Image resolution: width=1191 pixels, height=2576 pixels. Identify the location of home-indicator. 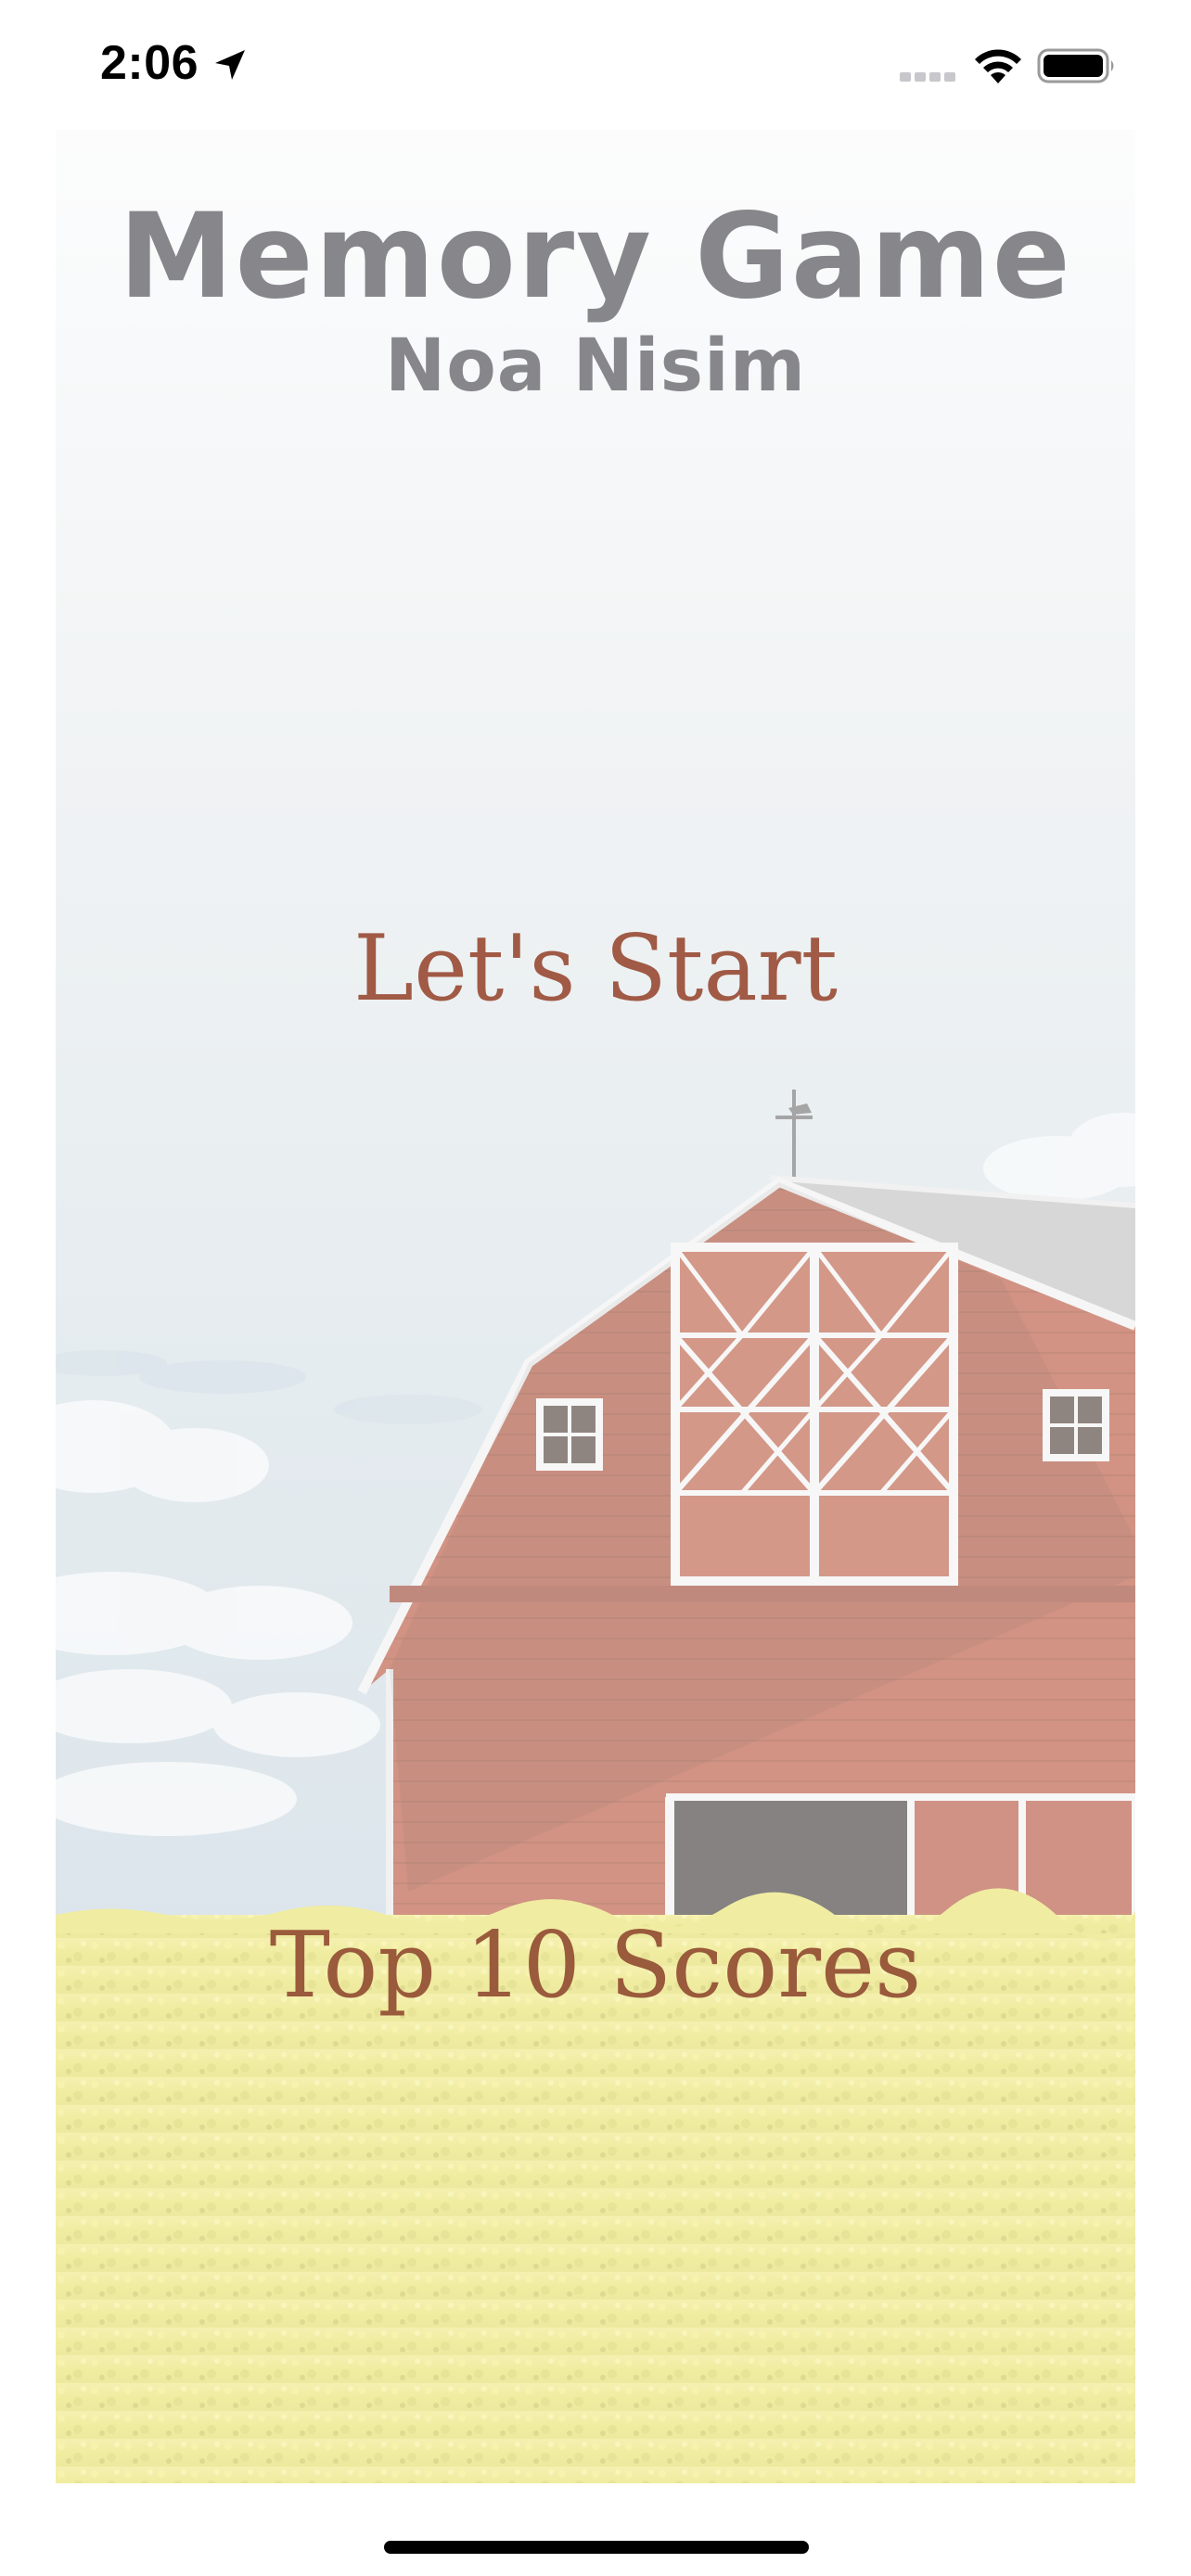
(597, 2547).